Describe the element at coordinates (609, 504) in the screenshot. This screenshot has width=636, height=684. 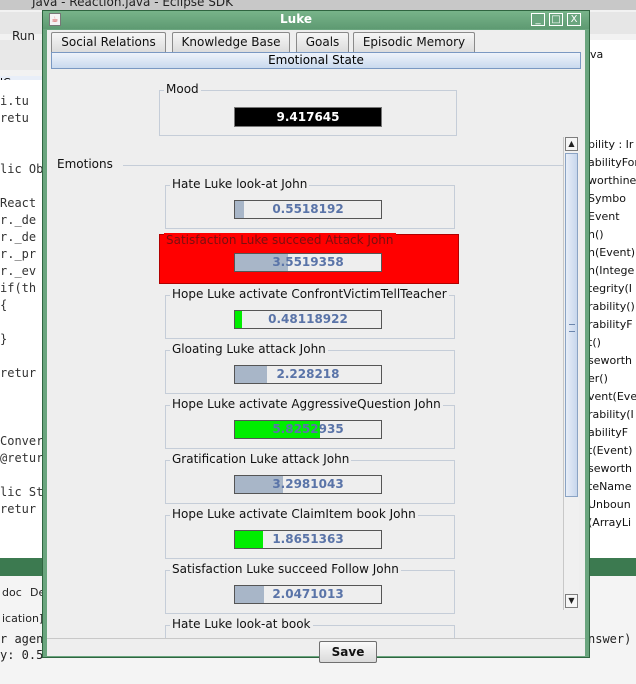
I see `outline-item: Unboun` at that location.